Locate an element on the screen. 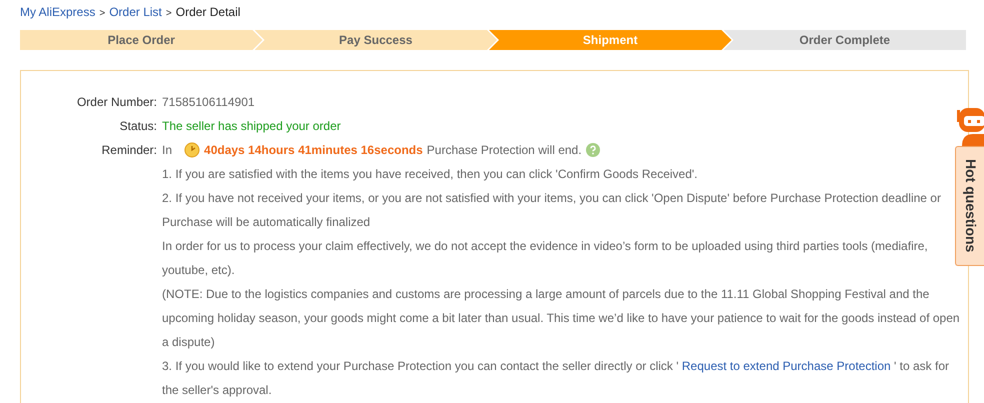 Image resolution: width=984 pixels, height=403 pixels. field-label: Order Number: is located at coordinates (116, 102).